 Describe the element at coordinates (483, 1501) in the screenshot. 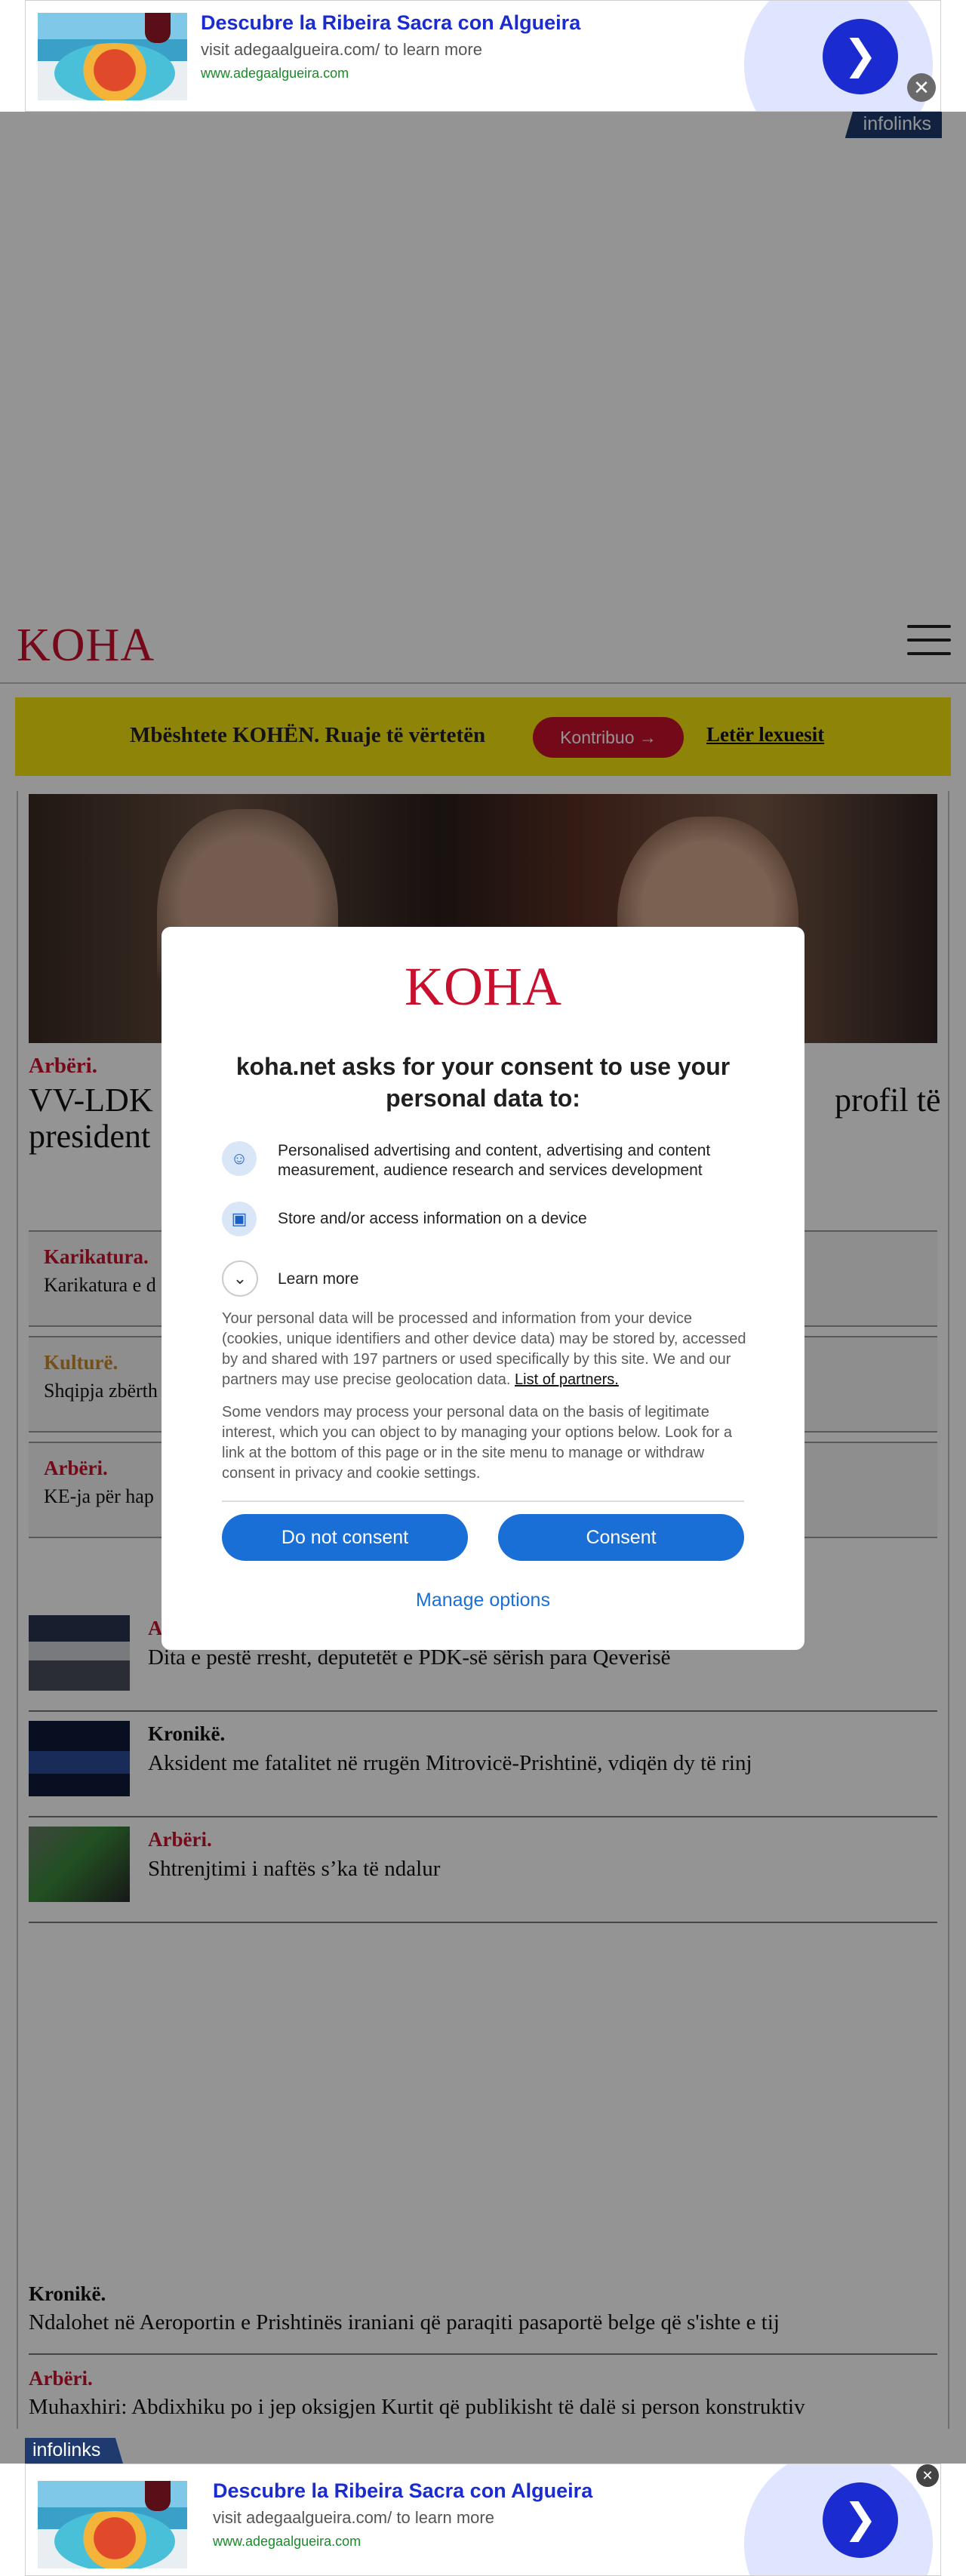

I see `consent-divider` at that location.